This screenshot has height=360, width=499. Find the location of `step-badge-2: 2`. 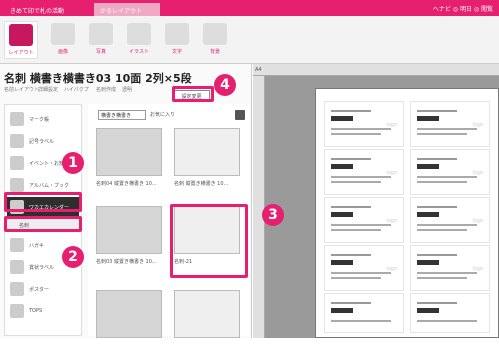

step-badge-2: 2 is located at coordinates (73, 257).